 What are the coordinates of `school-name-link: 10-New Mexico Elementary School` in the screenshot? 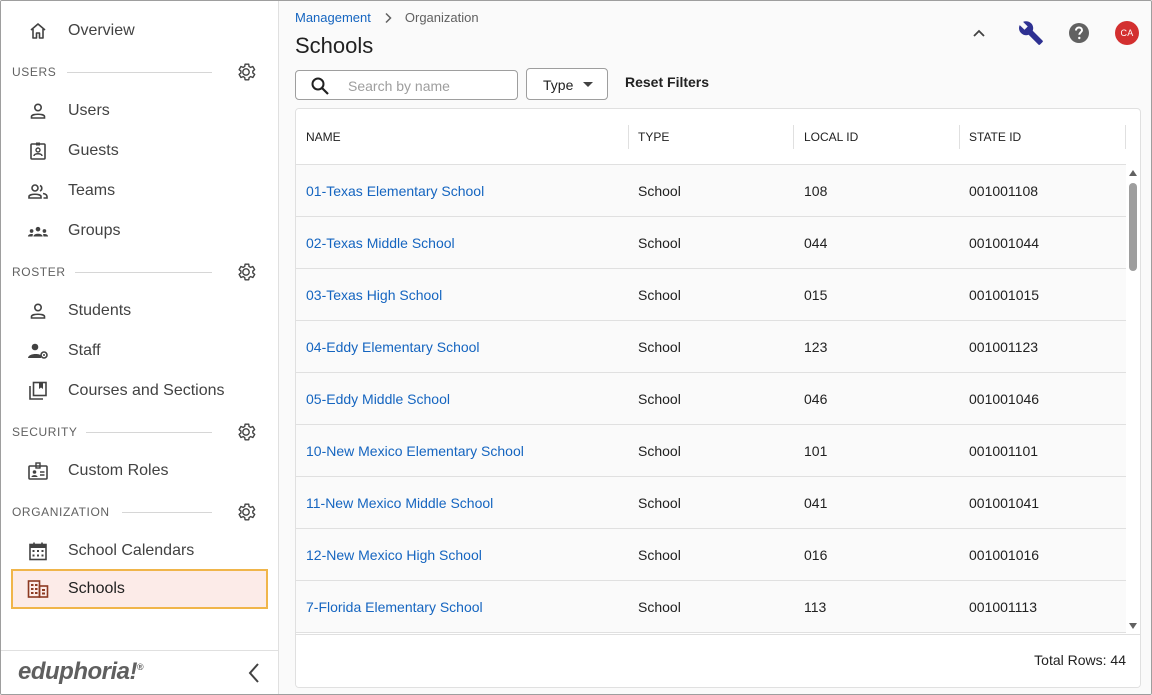 It's located at (415, 451).